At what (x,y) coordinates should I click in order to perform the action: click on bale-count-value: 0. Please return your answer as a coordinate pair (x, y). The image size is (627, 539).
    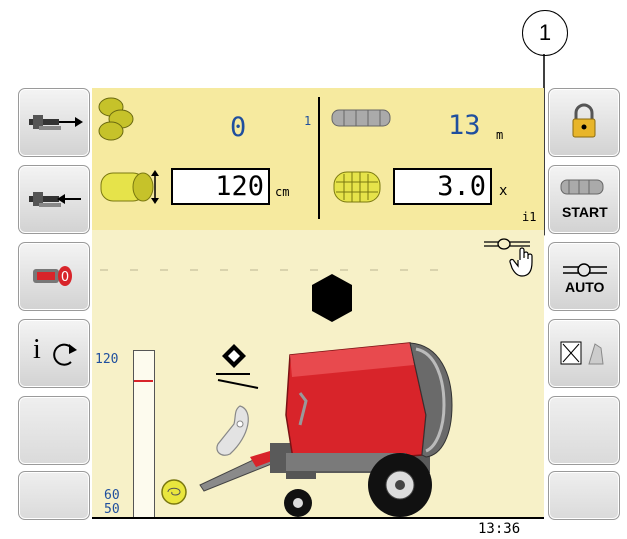
    Looking at the image, I should click on (238, 127).